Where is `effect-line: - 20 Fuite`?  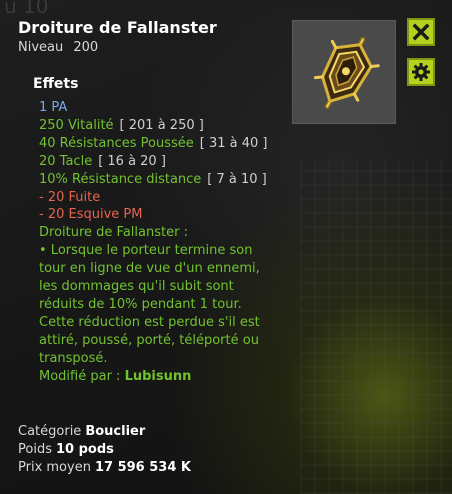 effect-line: - 20 Fuite is located at coordinates (157, 198).